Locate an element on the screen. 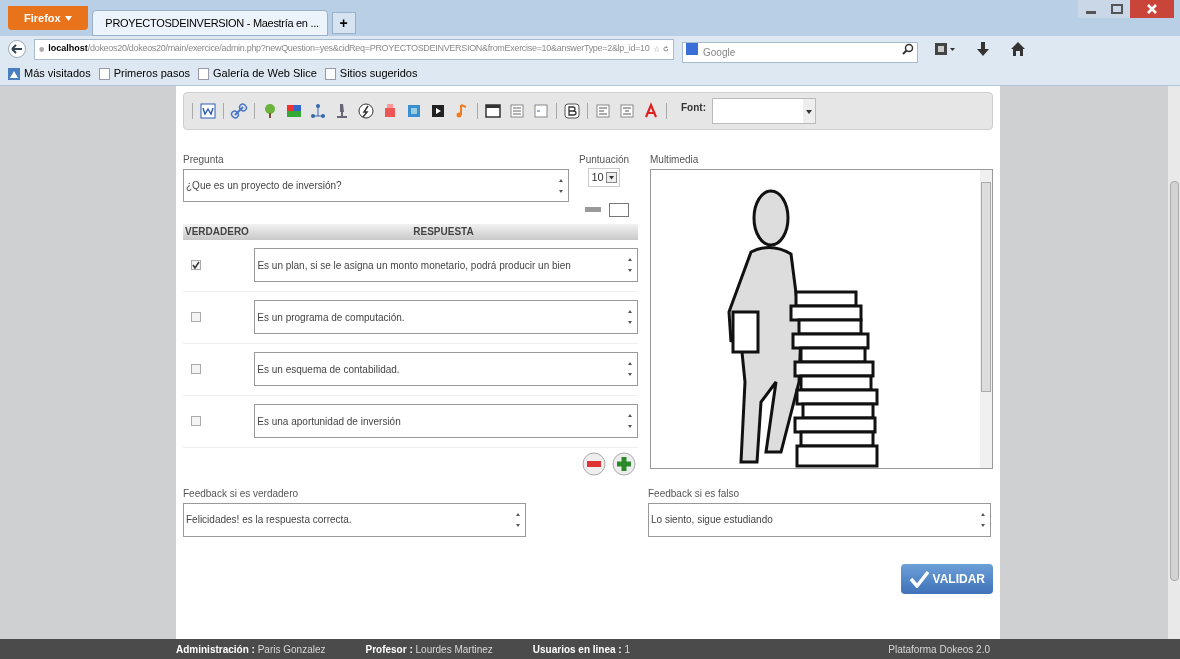  footer-text: Profesor : Lourdes Martinez is located at coordinates (429, 649).